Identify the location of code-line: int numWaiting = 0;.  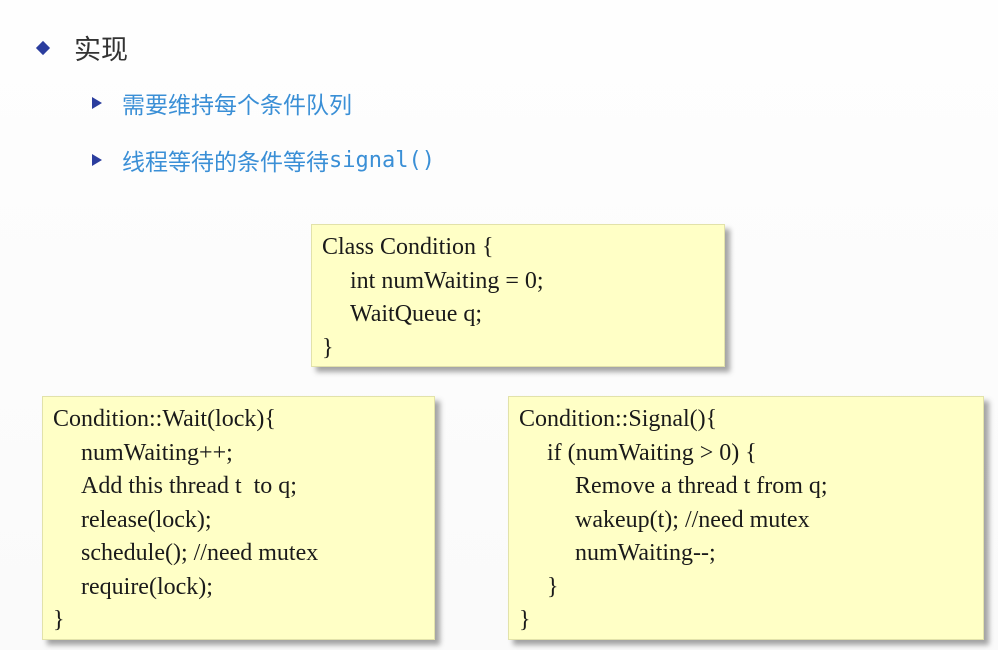
(447, 280).